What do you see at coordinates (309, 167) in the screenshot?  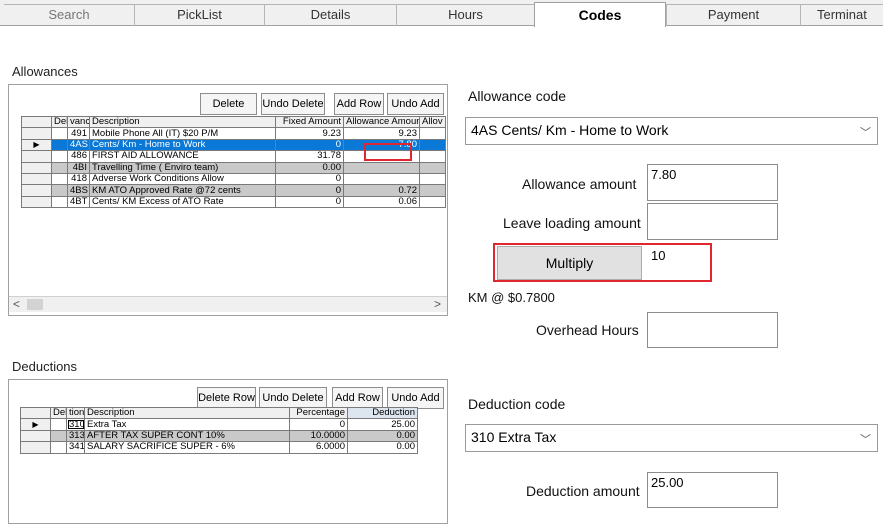 I see `fixed-amount-cell: 0.00` at bounding box center [309, 167].